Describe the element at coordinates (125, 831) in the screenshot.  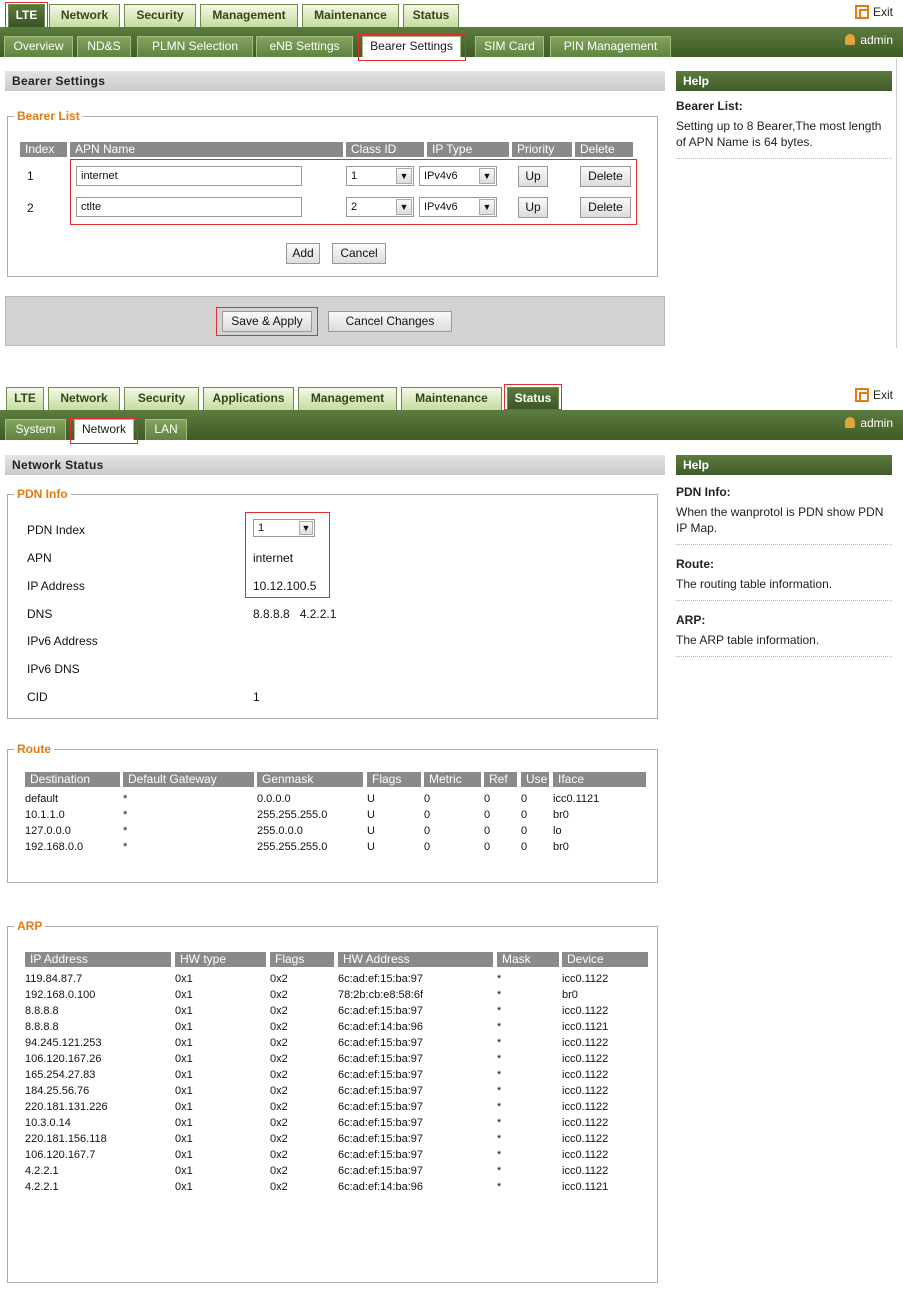
I see `route-table-cell: *` at that location.